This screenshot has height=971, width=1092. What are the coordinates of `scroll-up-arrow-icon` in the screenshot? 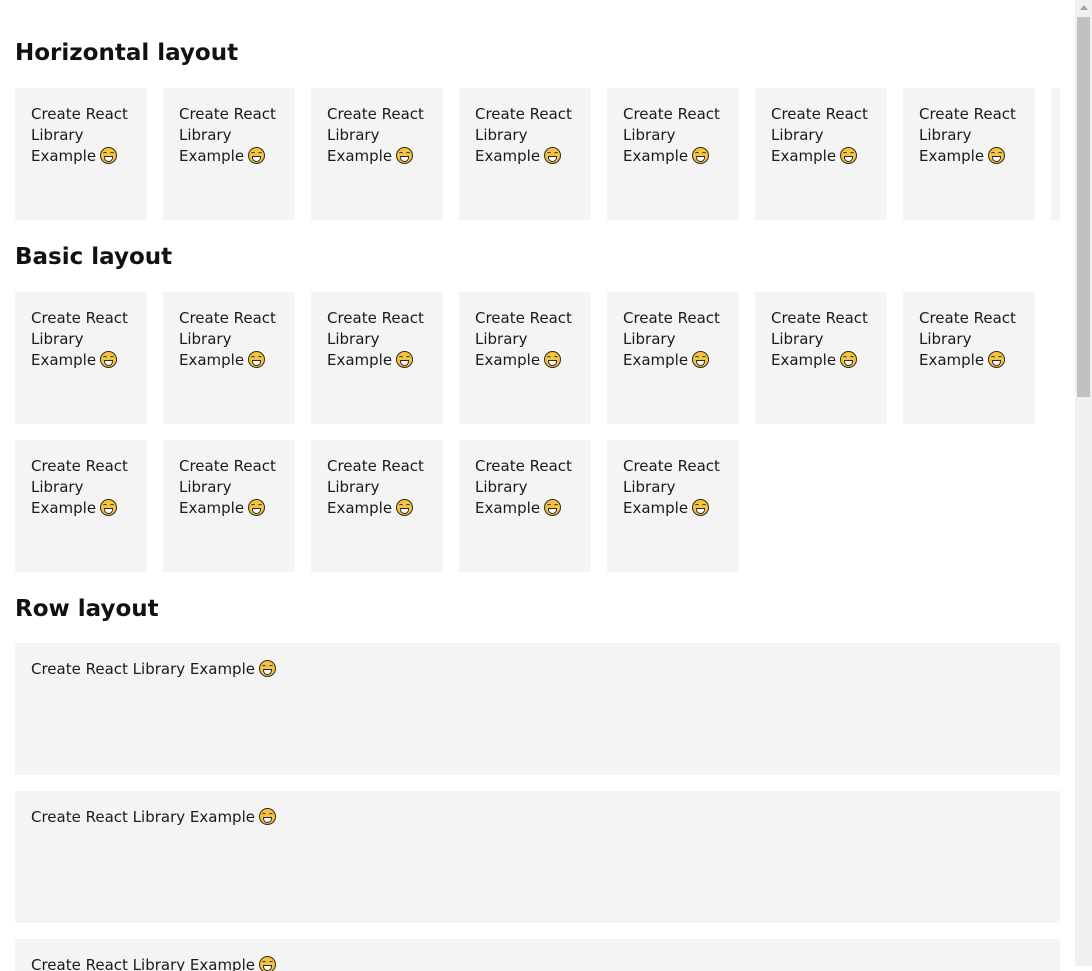 It's located at (1084, 7).